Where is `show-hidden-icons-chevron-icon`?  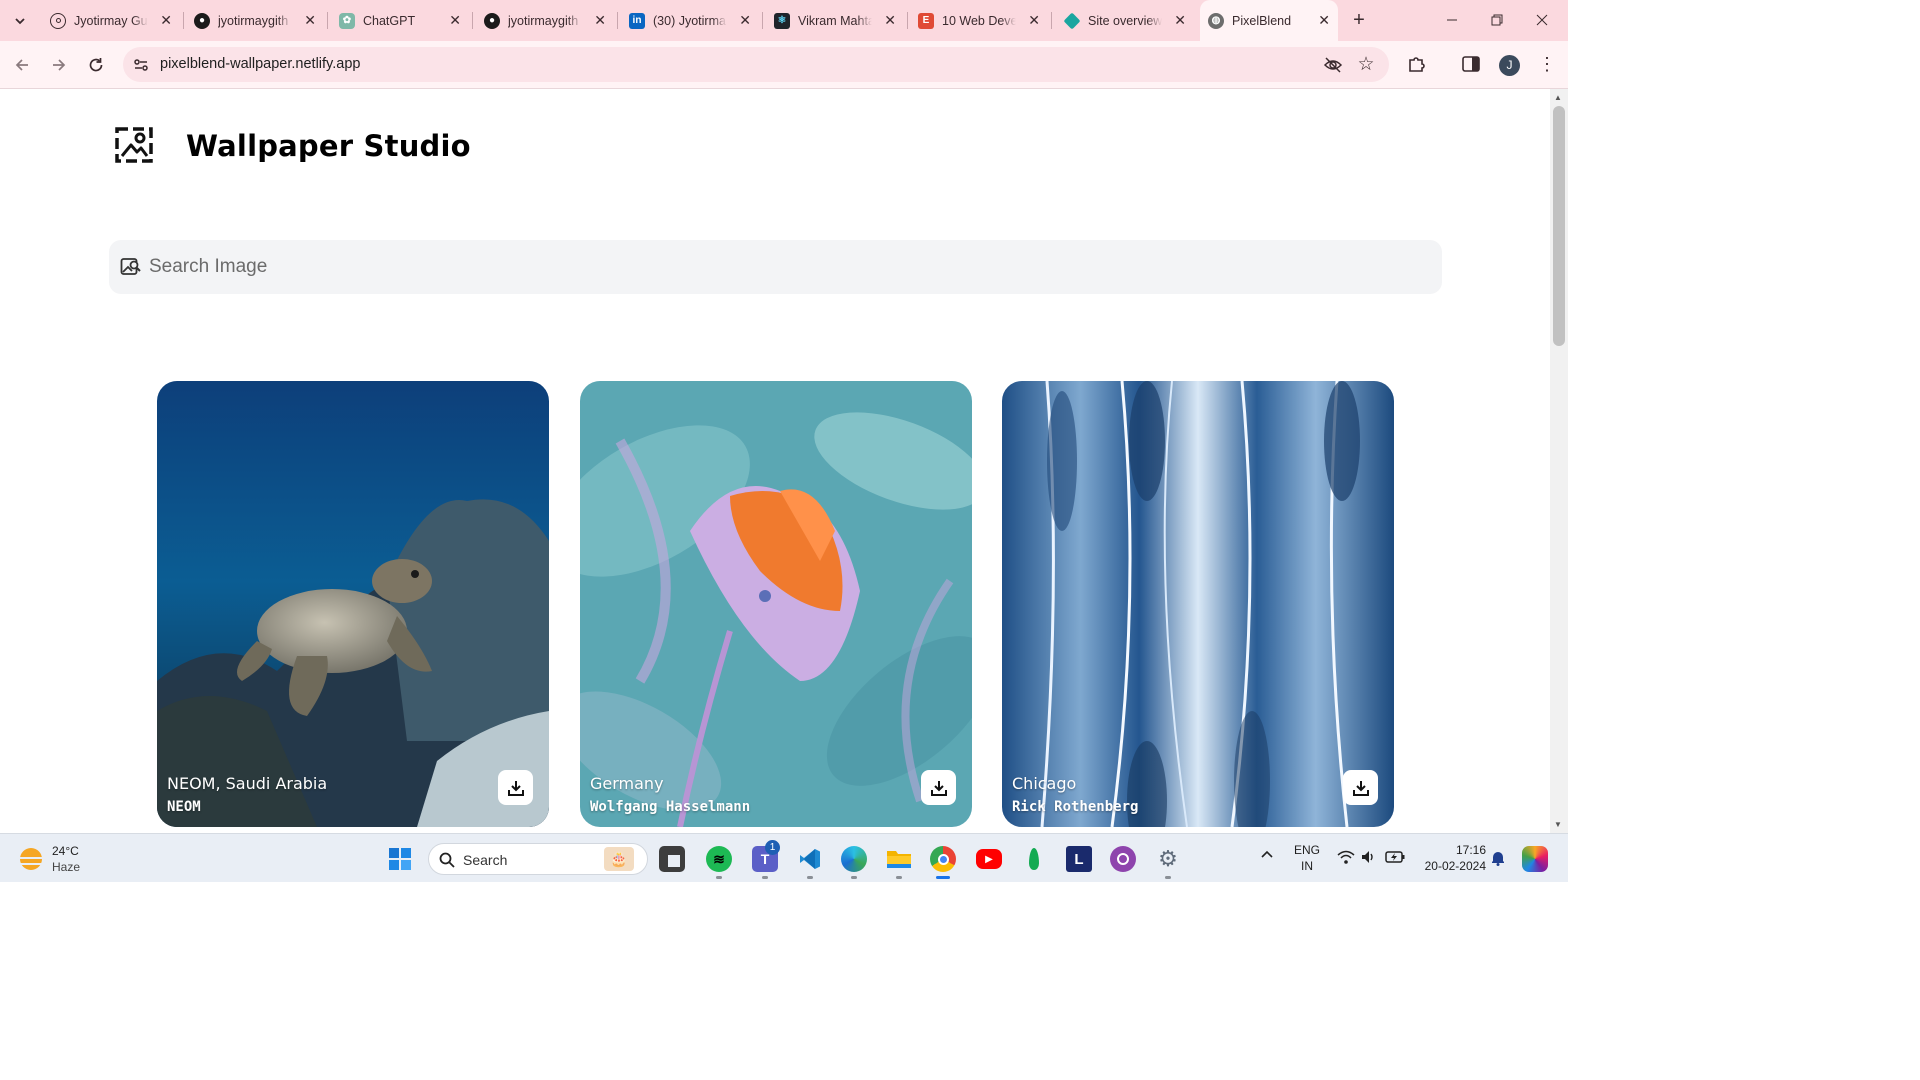
show-hidden-icons-chevron-icon is located at coordinates (1267, 857).